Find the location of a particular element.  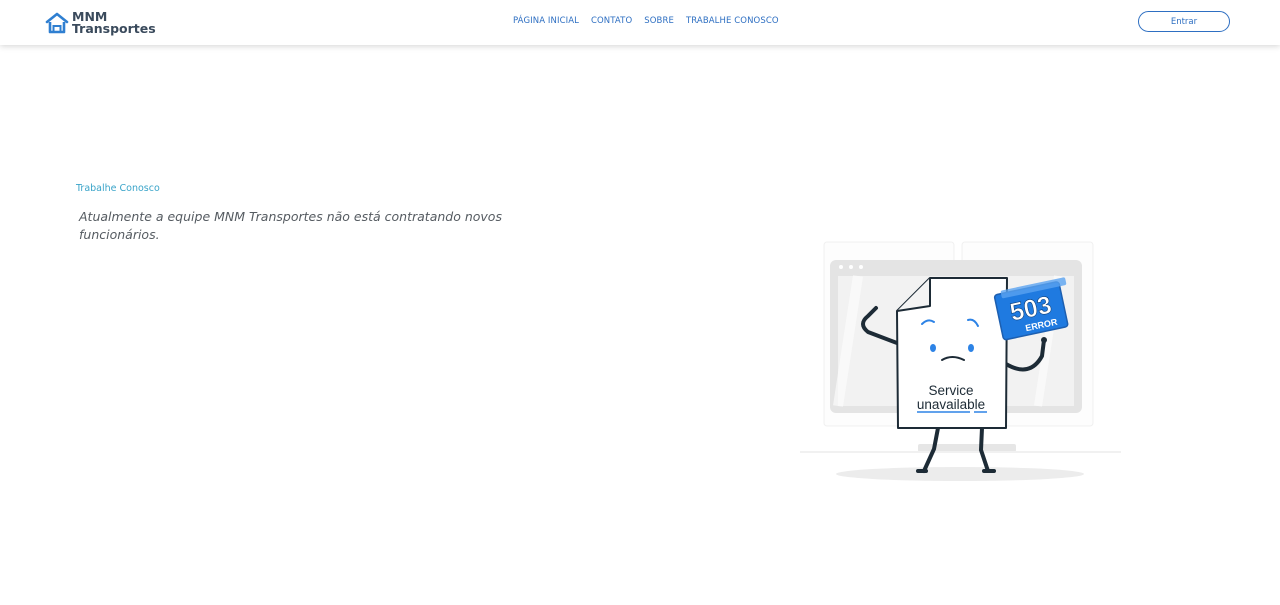

caption-line-2: unavailable is located at coordinates (951, 404).